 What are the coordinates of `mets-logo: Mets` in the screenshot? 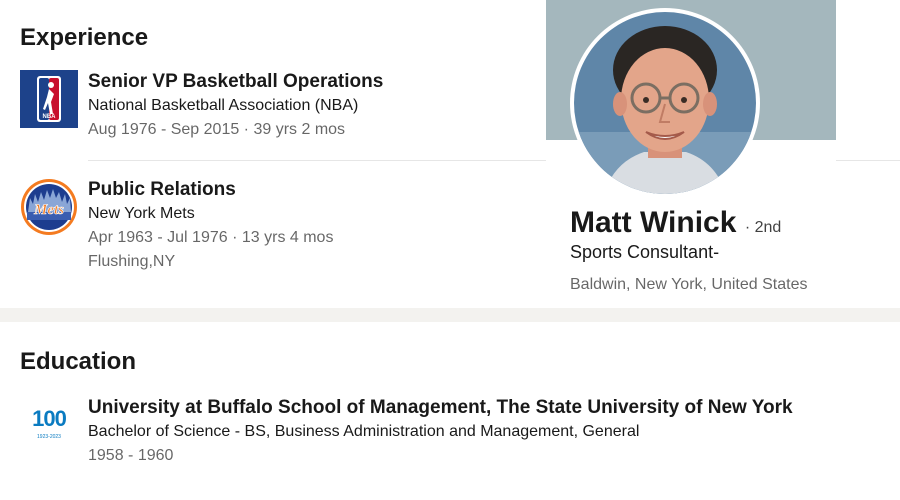 It's located at (49, 207).